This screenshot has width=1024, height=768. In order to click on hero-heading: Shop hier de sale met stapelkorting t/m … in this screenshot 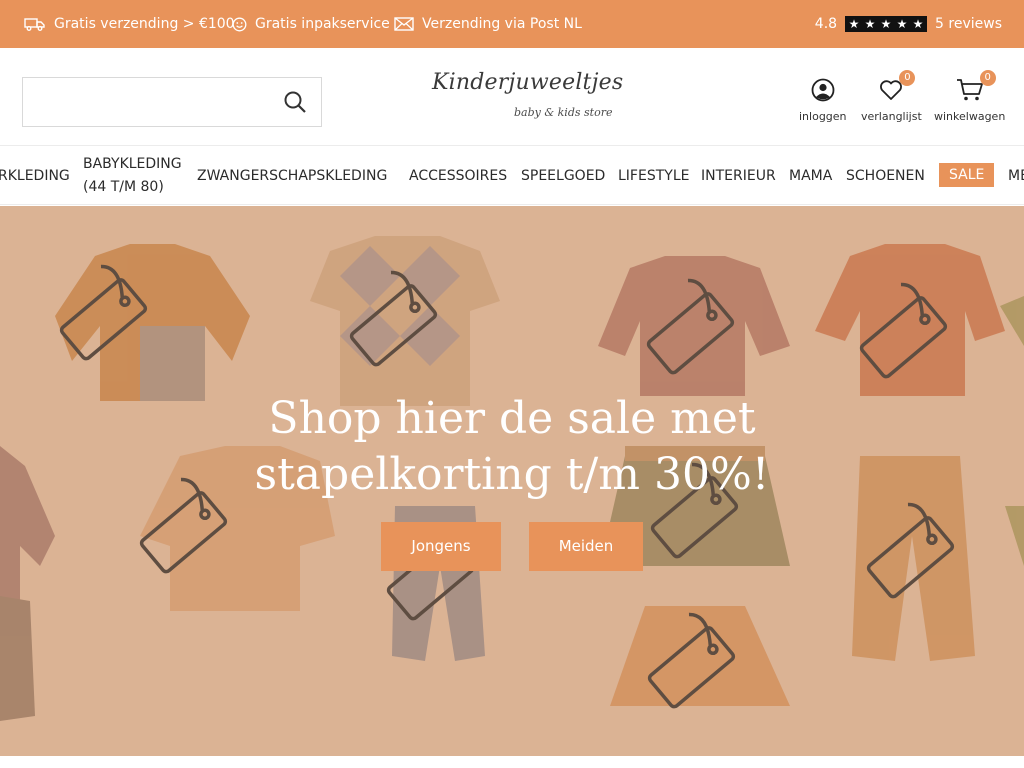, I will do `click(512, 447)`.